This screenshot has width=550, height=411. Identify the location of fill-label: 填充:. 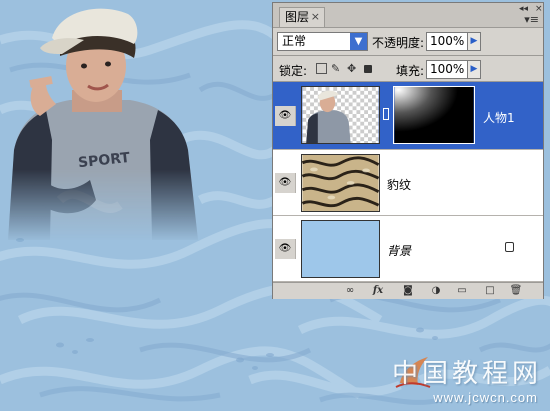
(410, 71).